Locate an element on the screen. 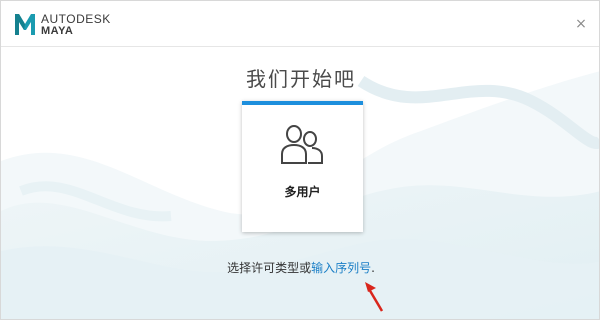 This screenshot has width=600, height=320. card-label: 多用户 is located at coordinates (302, 192).